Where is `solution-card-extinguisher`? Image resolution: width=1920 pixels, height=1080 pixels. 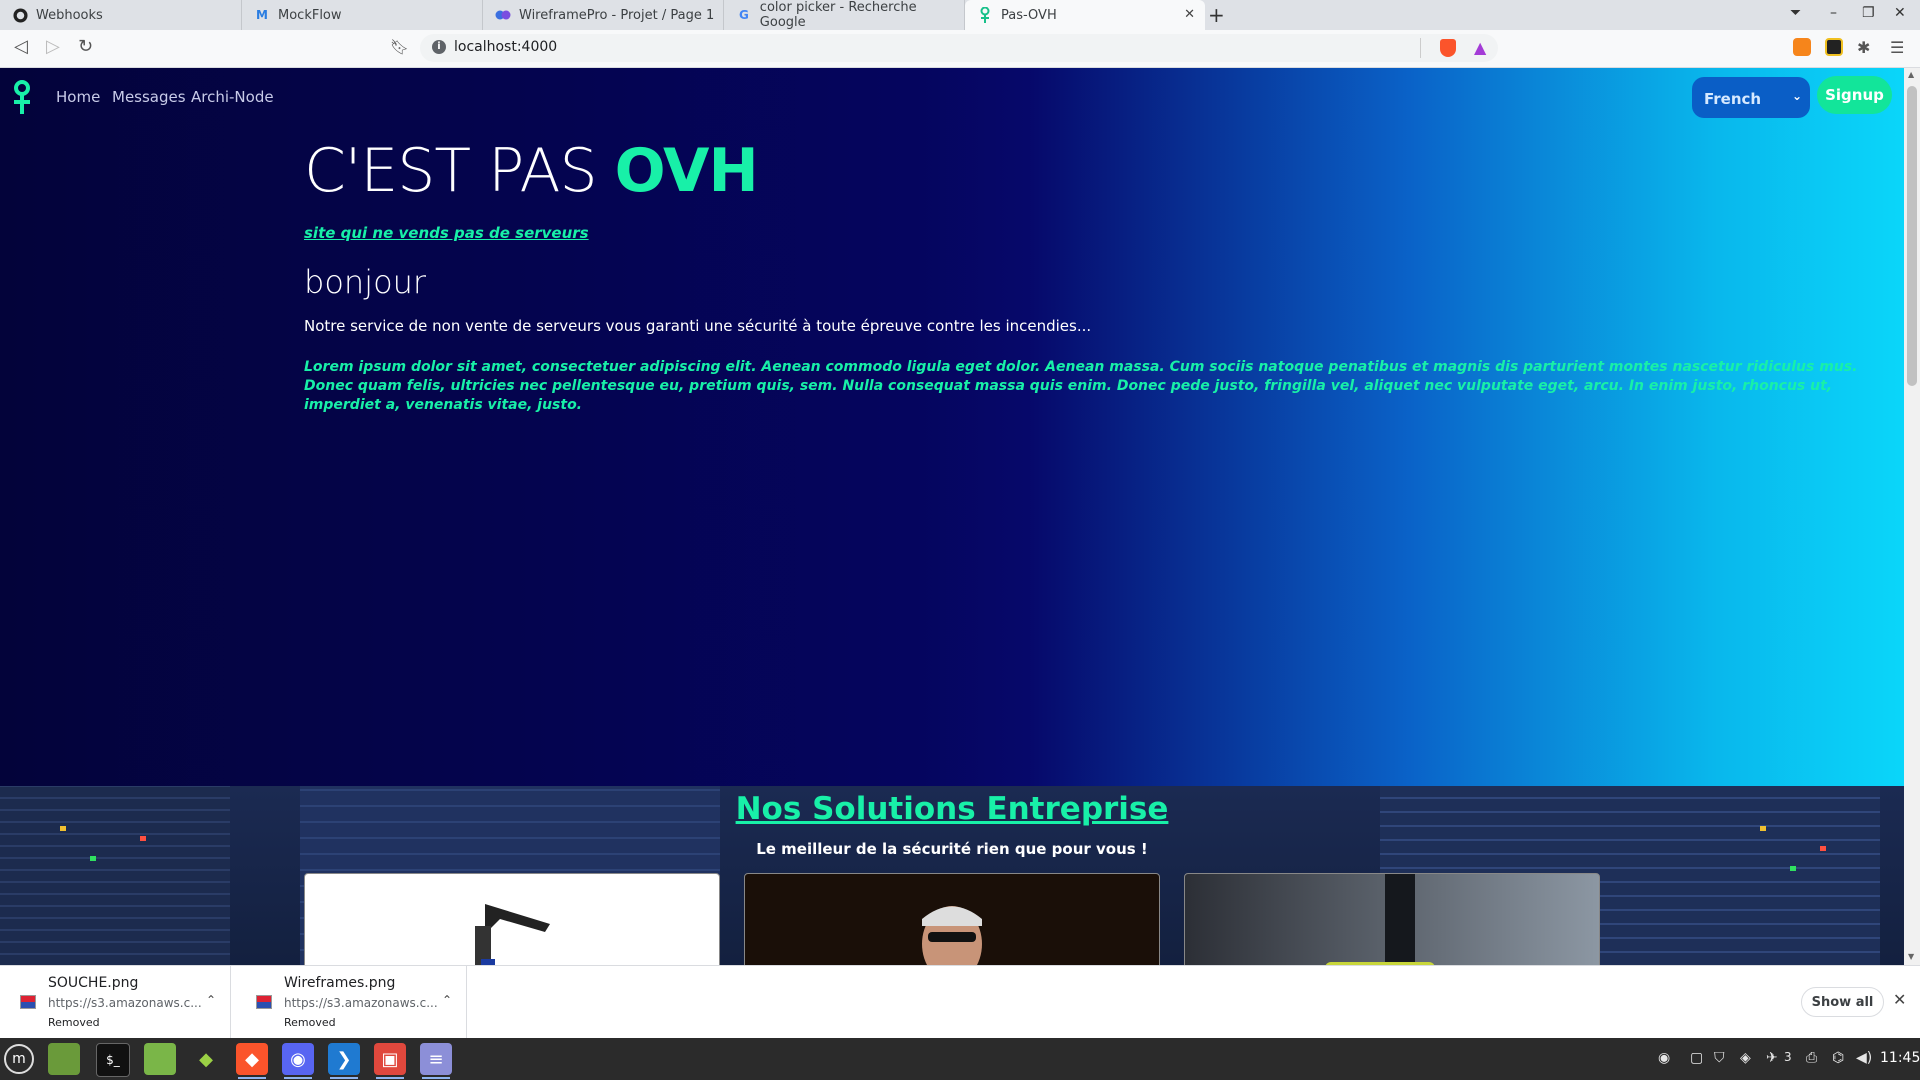 solution-card-extinguisher is located at coordinates (512, 919).